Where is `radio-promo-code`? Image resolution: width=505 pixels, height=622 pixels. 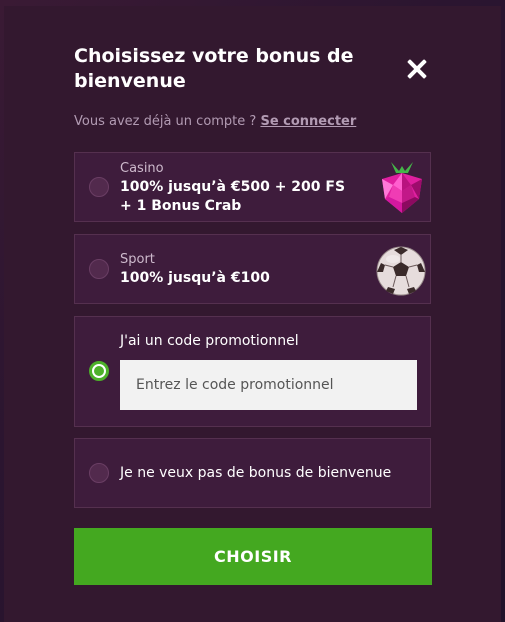
radio-promo-code is located at coordinates (99, 371).